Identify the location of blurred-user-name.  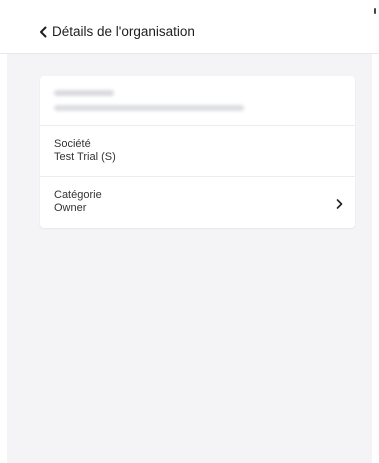
(84, 93).